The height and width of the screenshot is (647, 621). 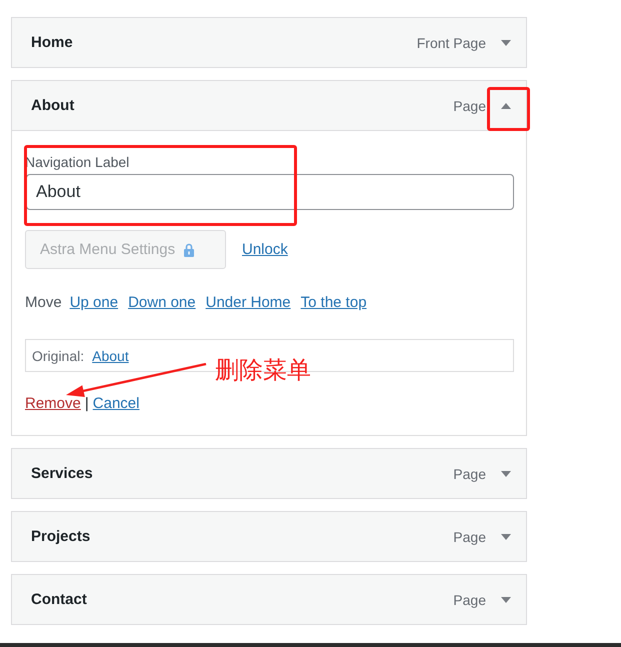 What do you see at coordinates (269, 599) in the screenshot?
I see `menu-item-header: Contact Page` at bounding box center [269, 599].